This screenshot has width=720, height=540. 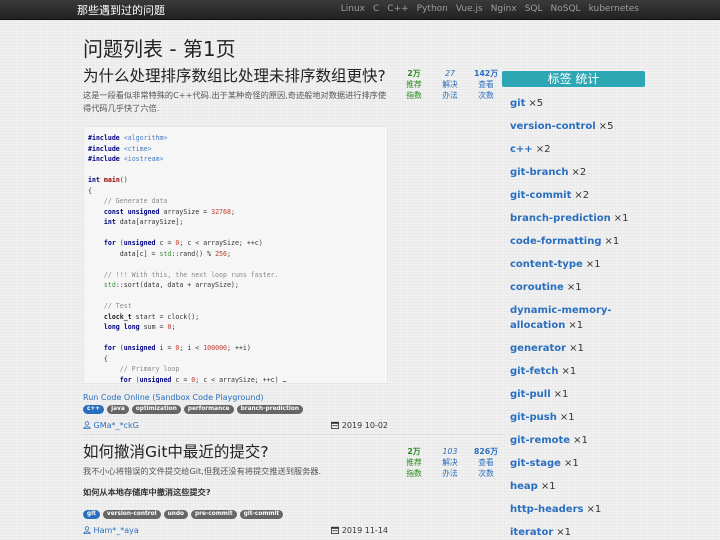 I want to click on sidebar-tag-item: git-branch ×2, so click(x=574, y=172).